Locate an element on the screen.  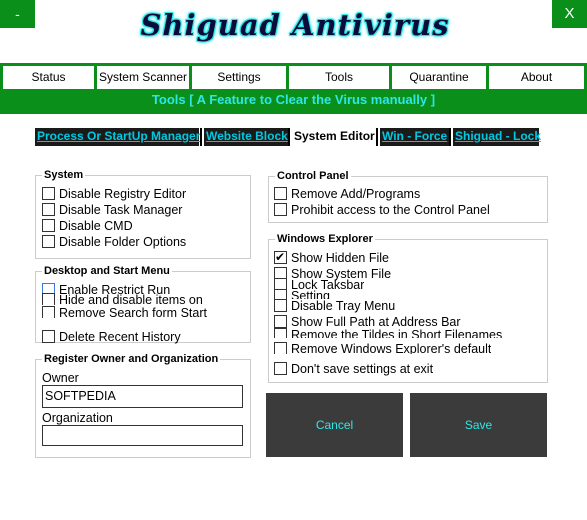
windows-explorer-group-title: Windows Explorer is located at coordinates (325, 239).